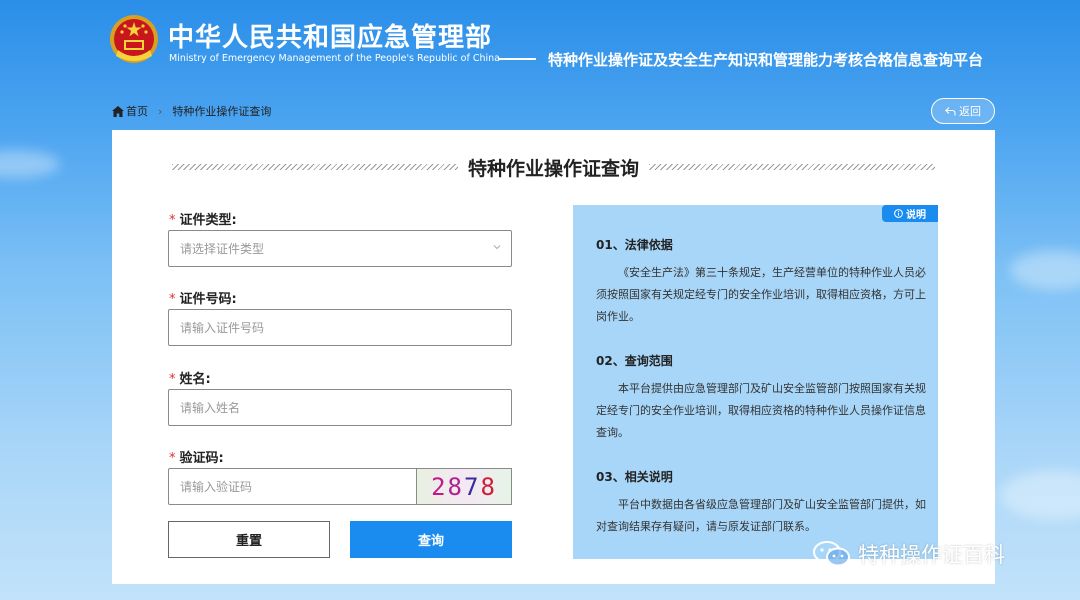  I want to click on query-button: 查询, so click(431, 539).